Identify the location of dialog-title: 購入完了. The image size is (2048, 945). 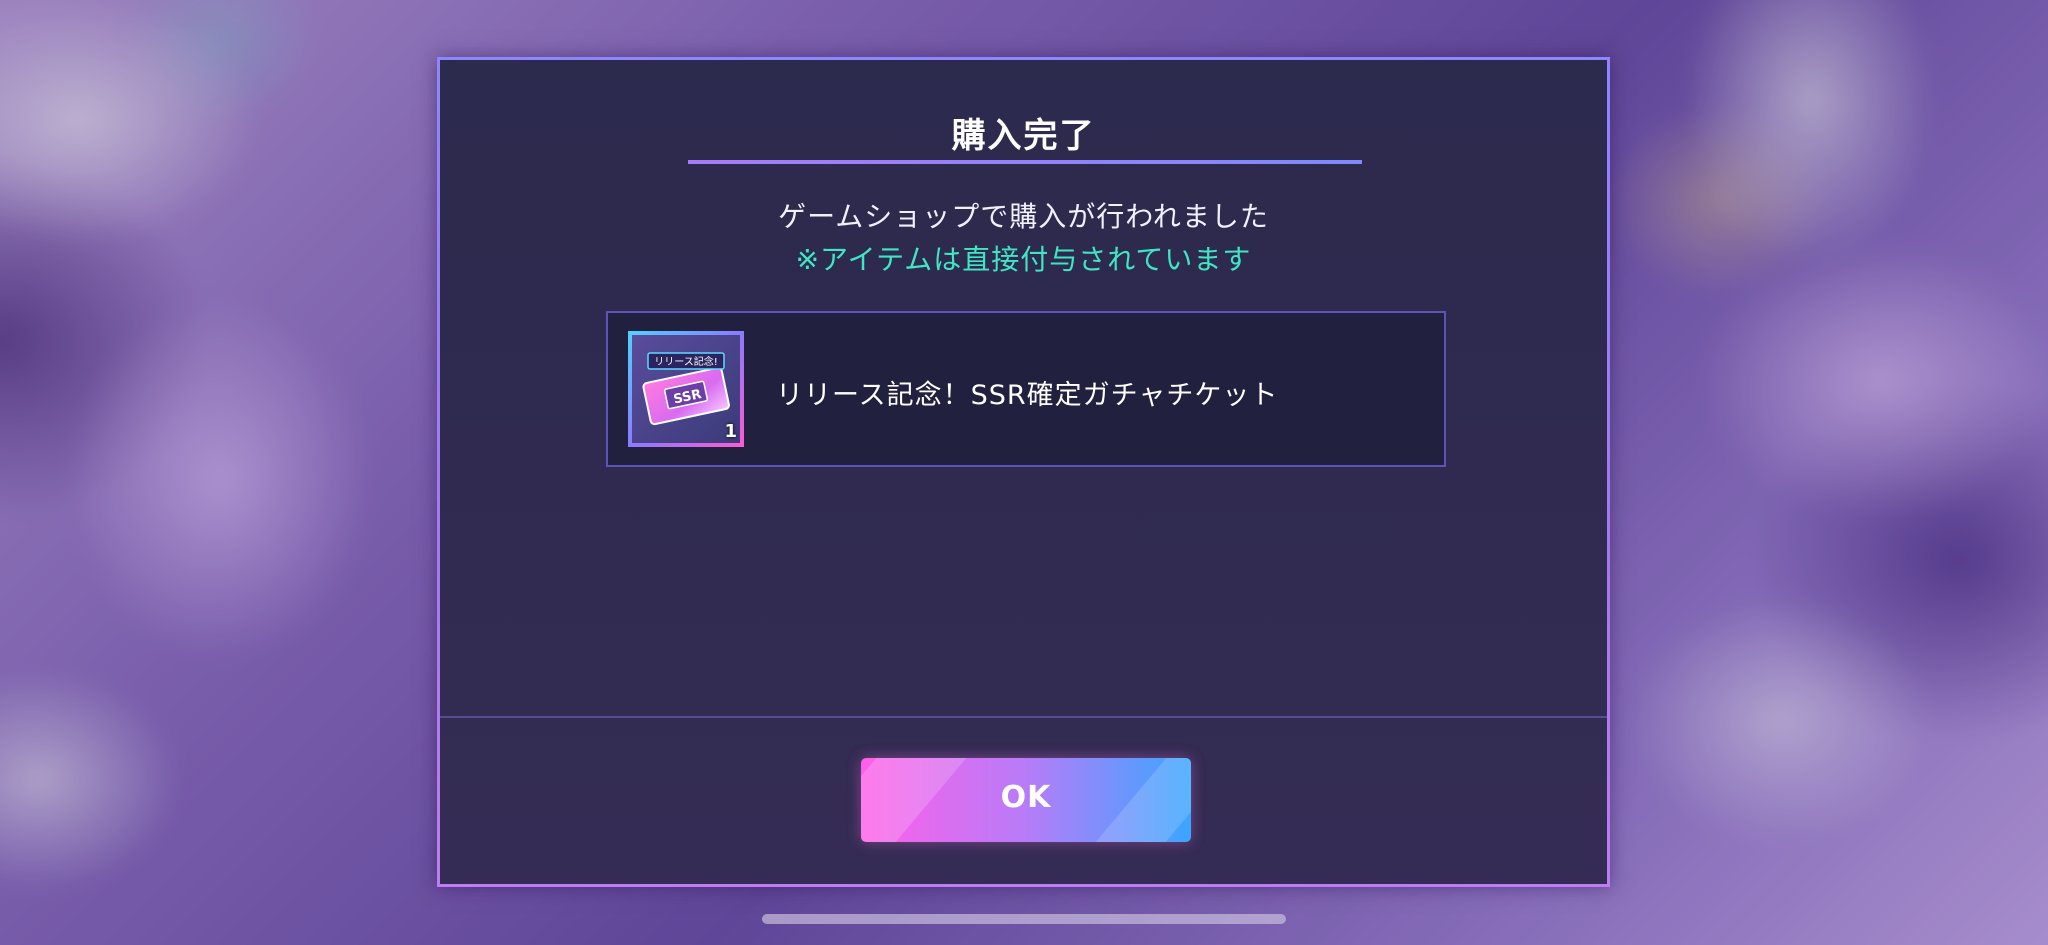
(1023, 136).